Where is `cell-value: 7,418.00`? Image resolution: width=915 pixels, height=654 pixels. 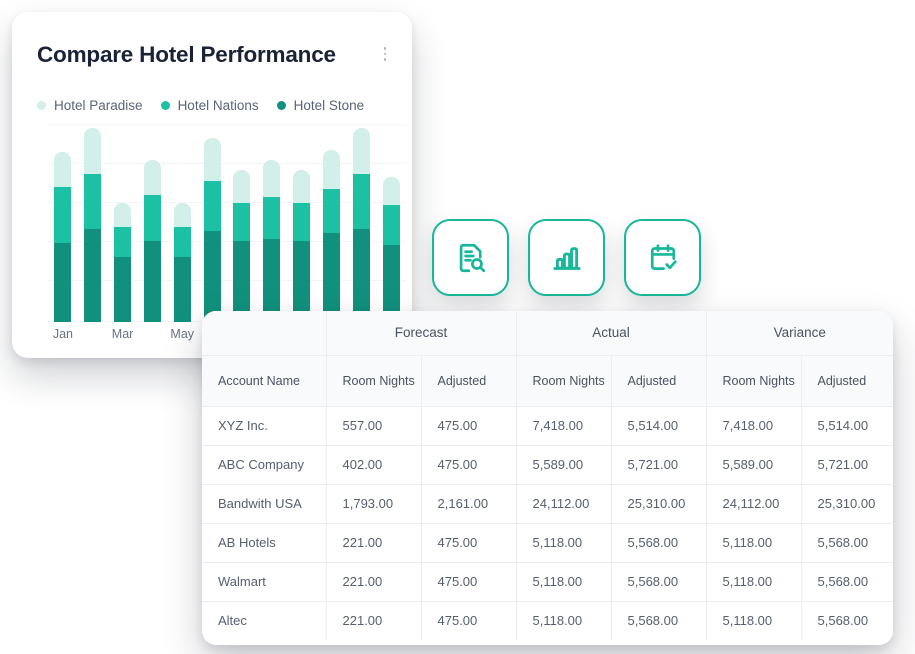
cell-value: 7,418.00 is located at coordinates (564, 426).